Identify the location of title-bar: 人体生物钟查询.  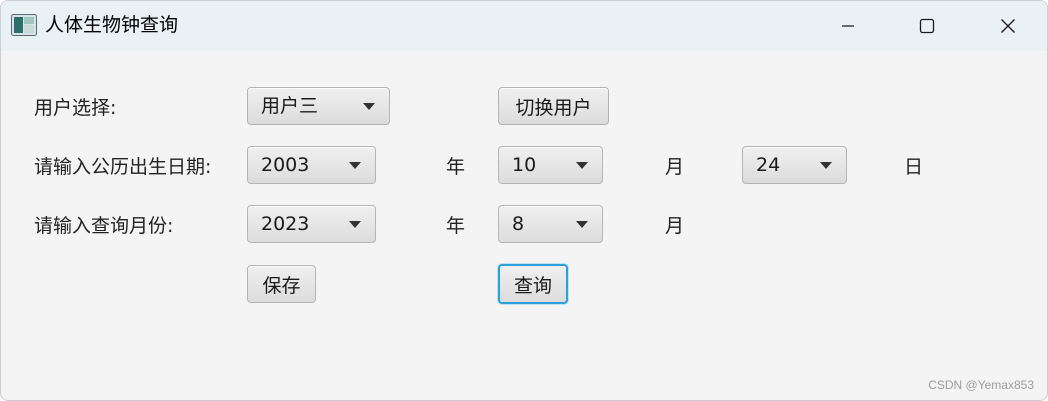
(524, 26).